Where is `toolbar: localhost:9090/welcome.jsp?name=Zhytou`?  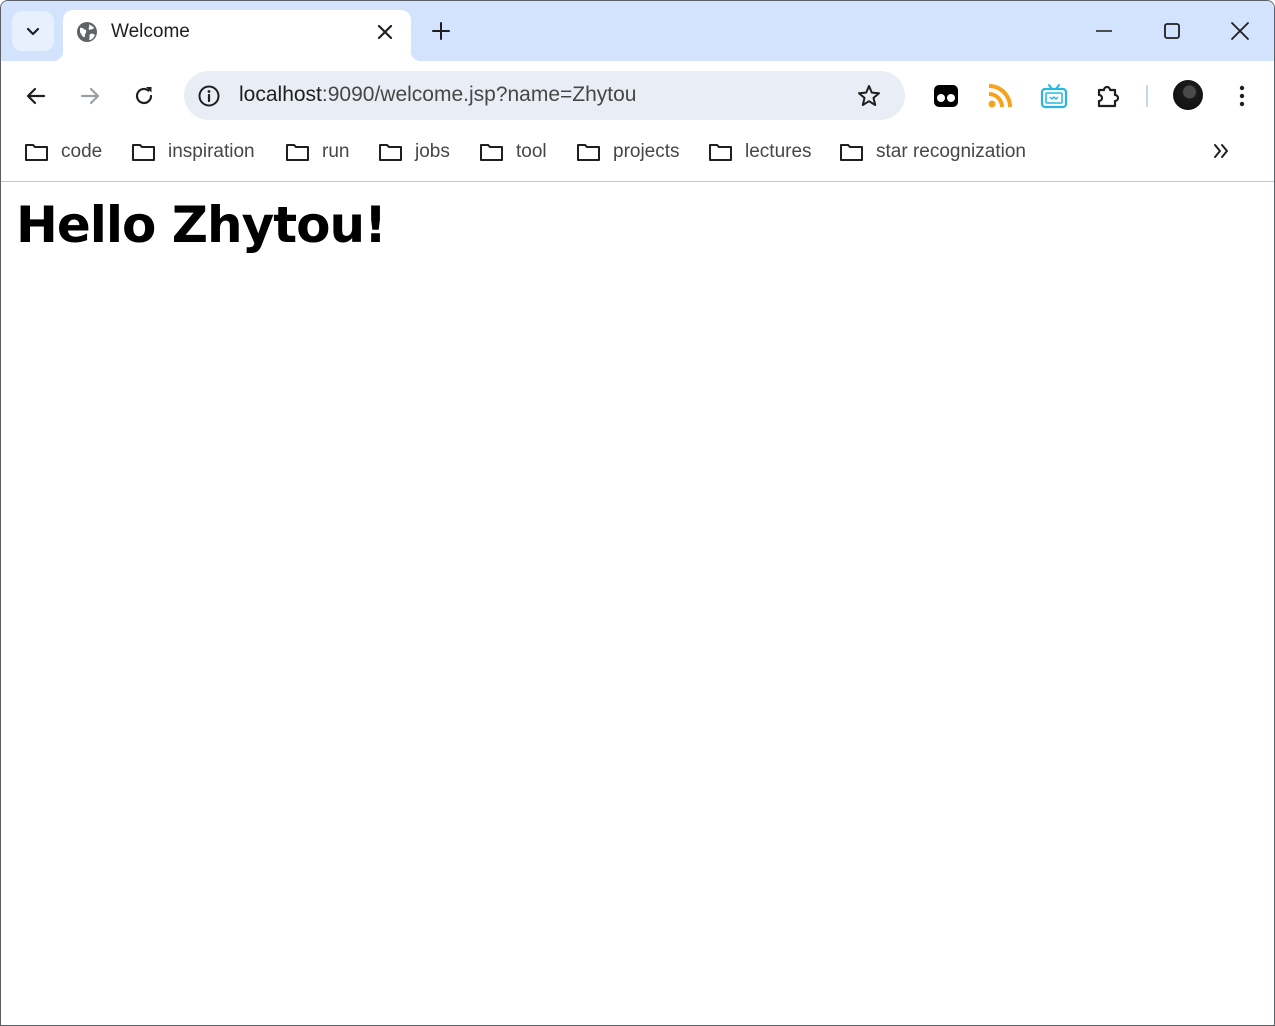
toolbar: localhost:9090/welcome.jsp?name=Zhytou is located at coordinates (637, 96).